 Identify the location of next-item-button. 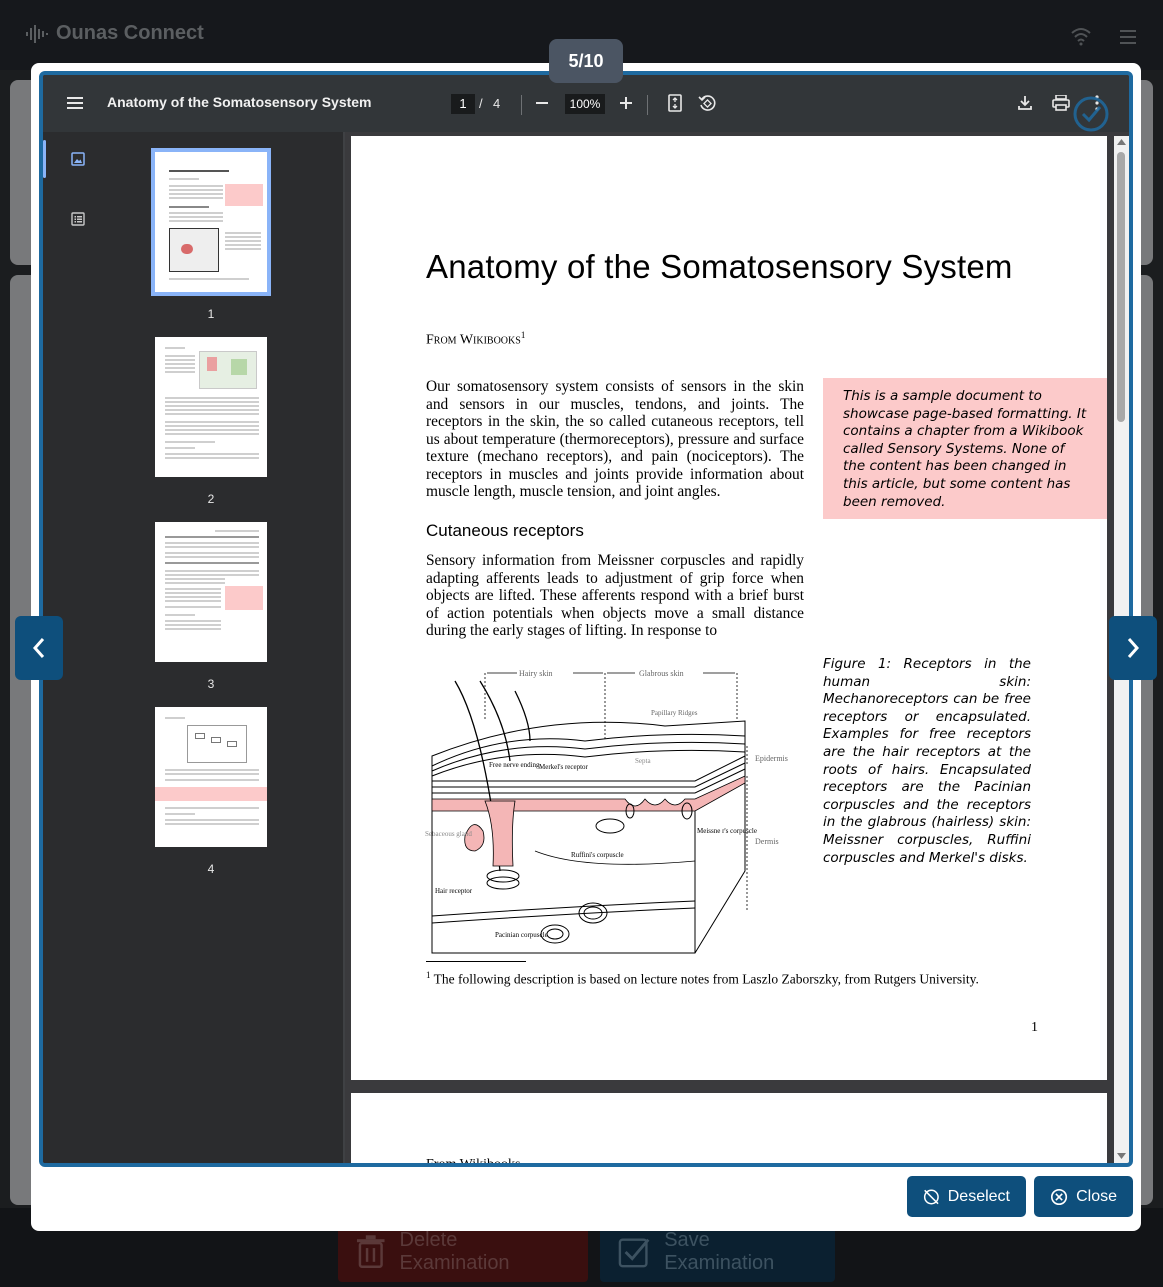
(1133, 648).